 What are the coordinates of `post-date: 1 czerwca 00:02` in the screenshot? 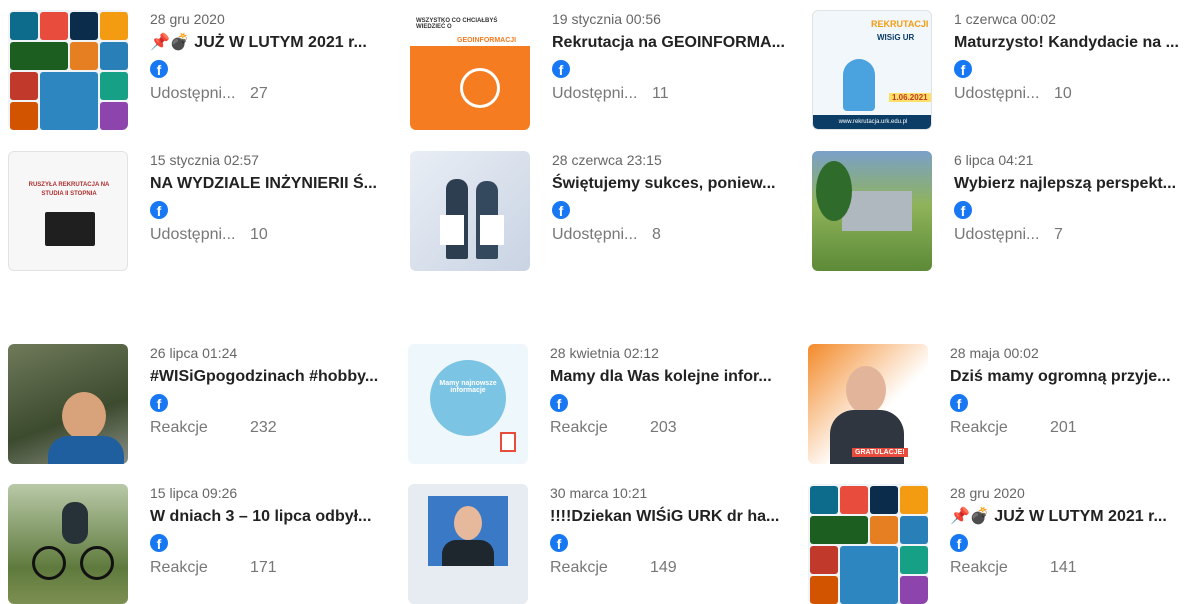 It's located at (1005, 19).